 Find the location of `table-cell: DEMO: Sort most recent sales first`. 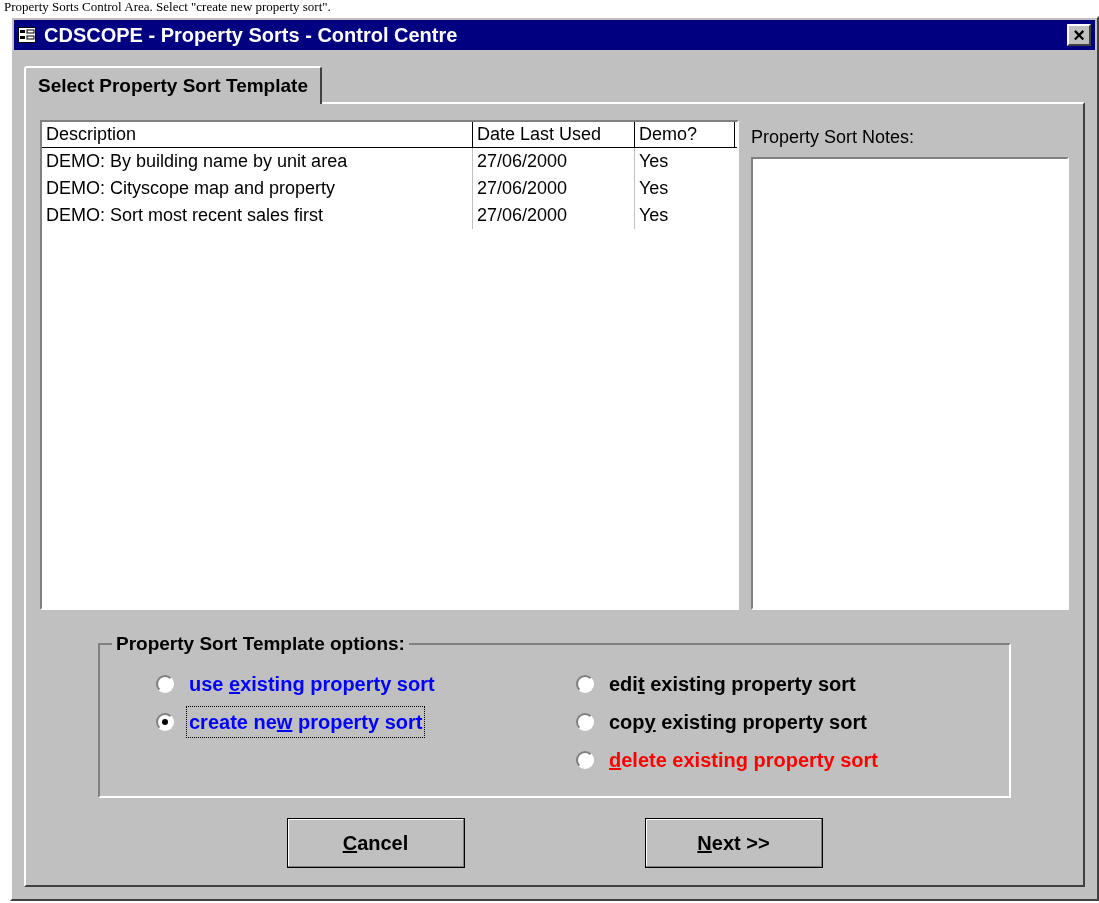

table-cell: DEMO: Sort most recent sales first is located at coordinates (257, 215).